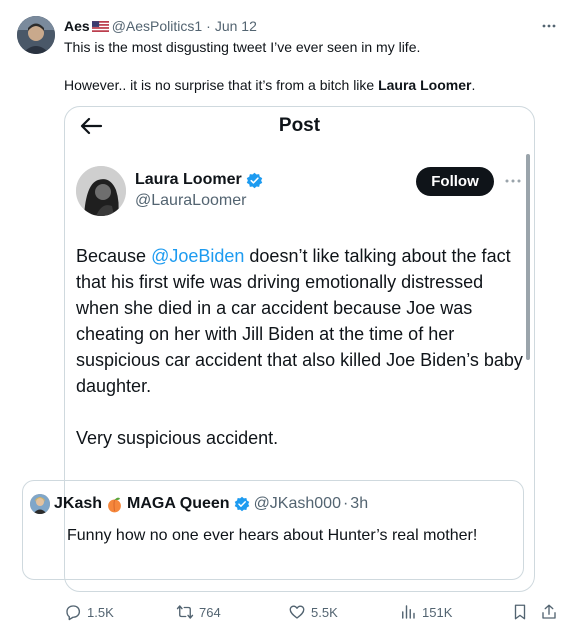 This screenshot has height=640, width=578. I want to click on peach-emoji-icon, so click(114, 504).